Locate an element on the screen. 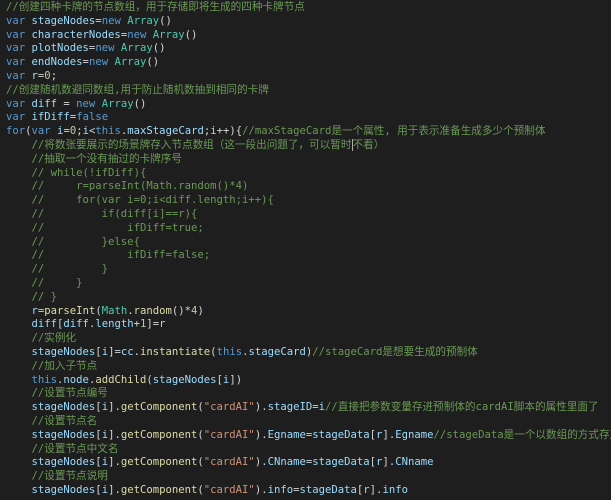 This screenshot has height=500, width=611. code-line: r=parseInt(Math.random()*4) is located at coordinates (305, 312).